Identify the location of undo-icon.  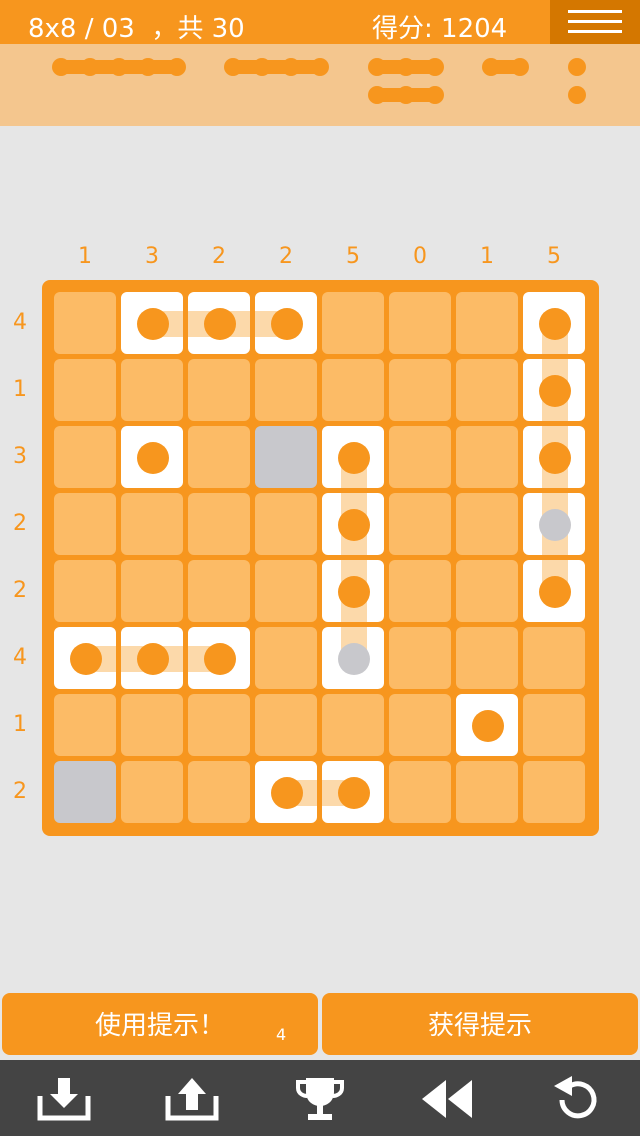
(576, 1099).